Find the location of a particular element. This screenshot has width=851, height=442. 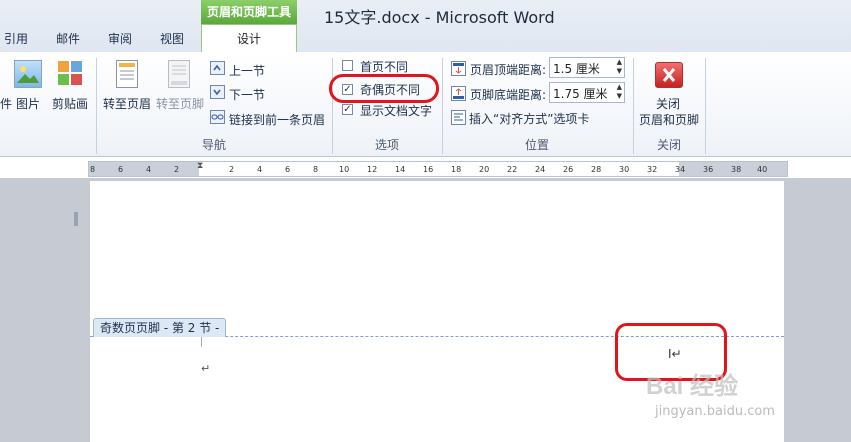

tab-review: 审阅 is located at coordinates (120, 38).